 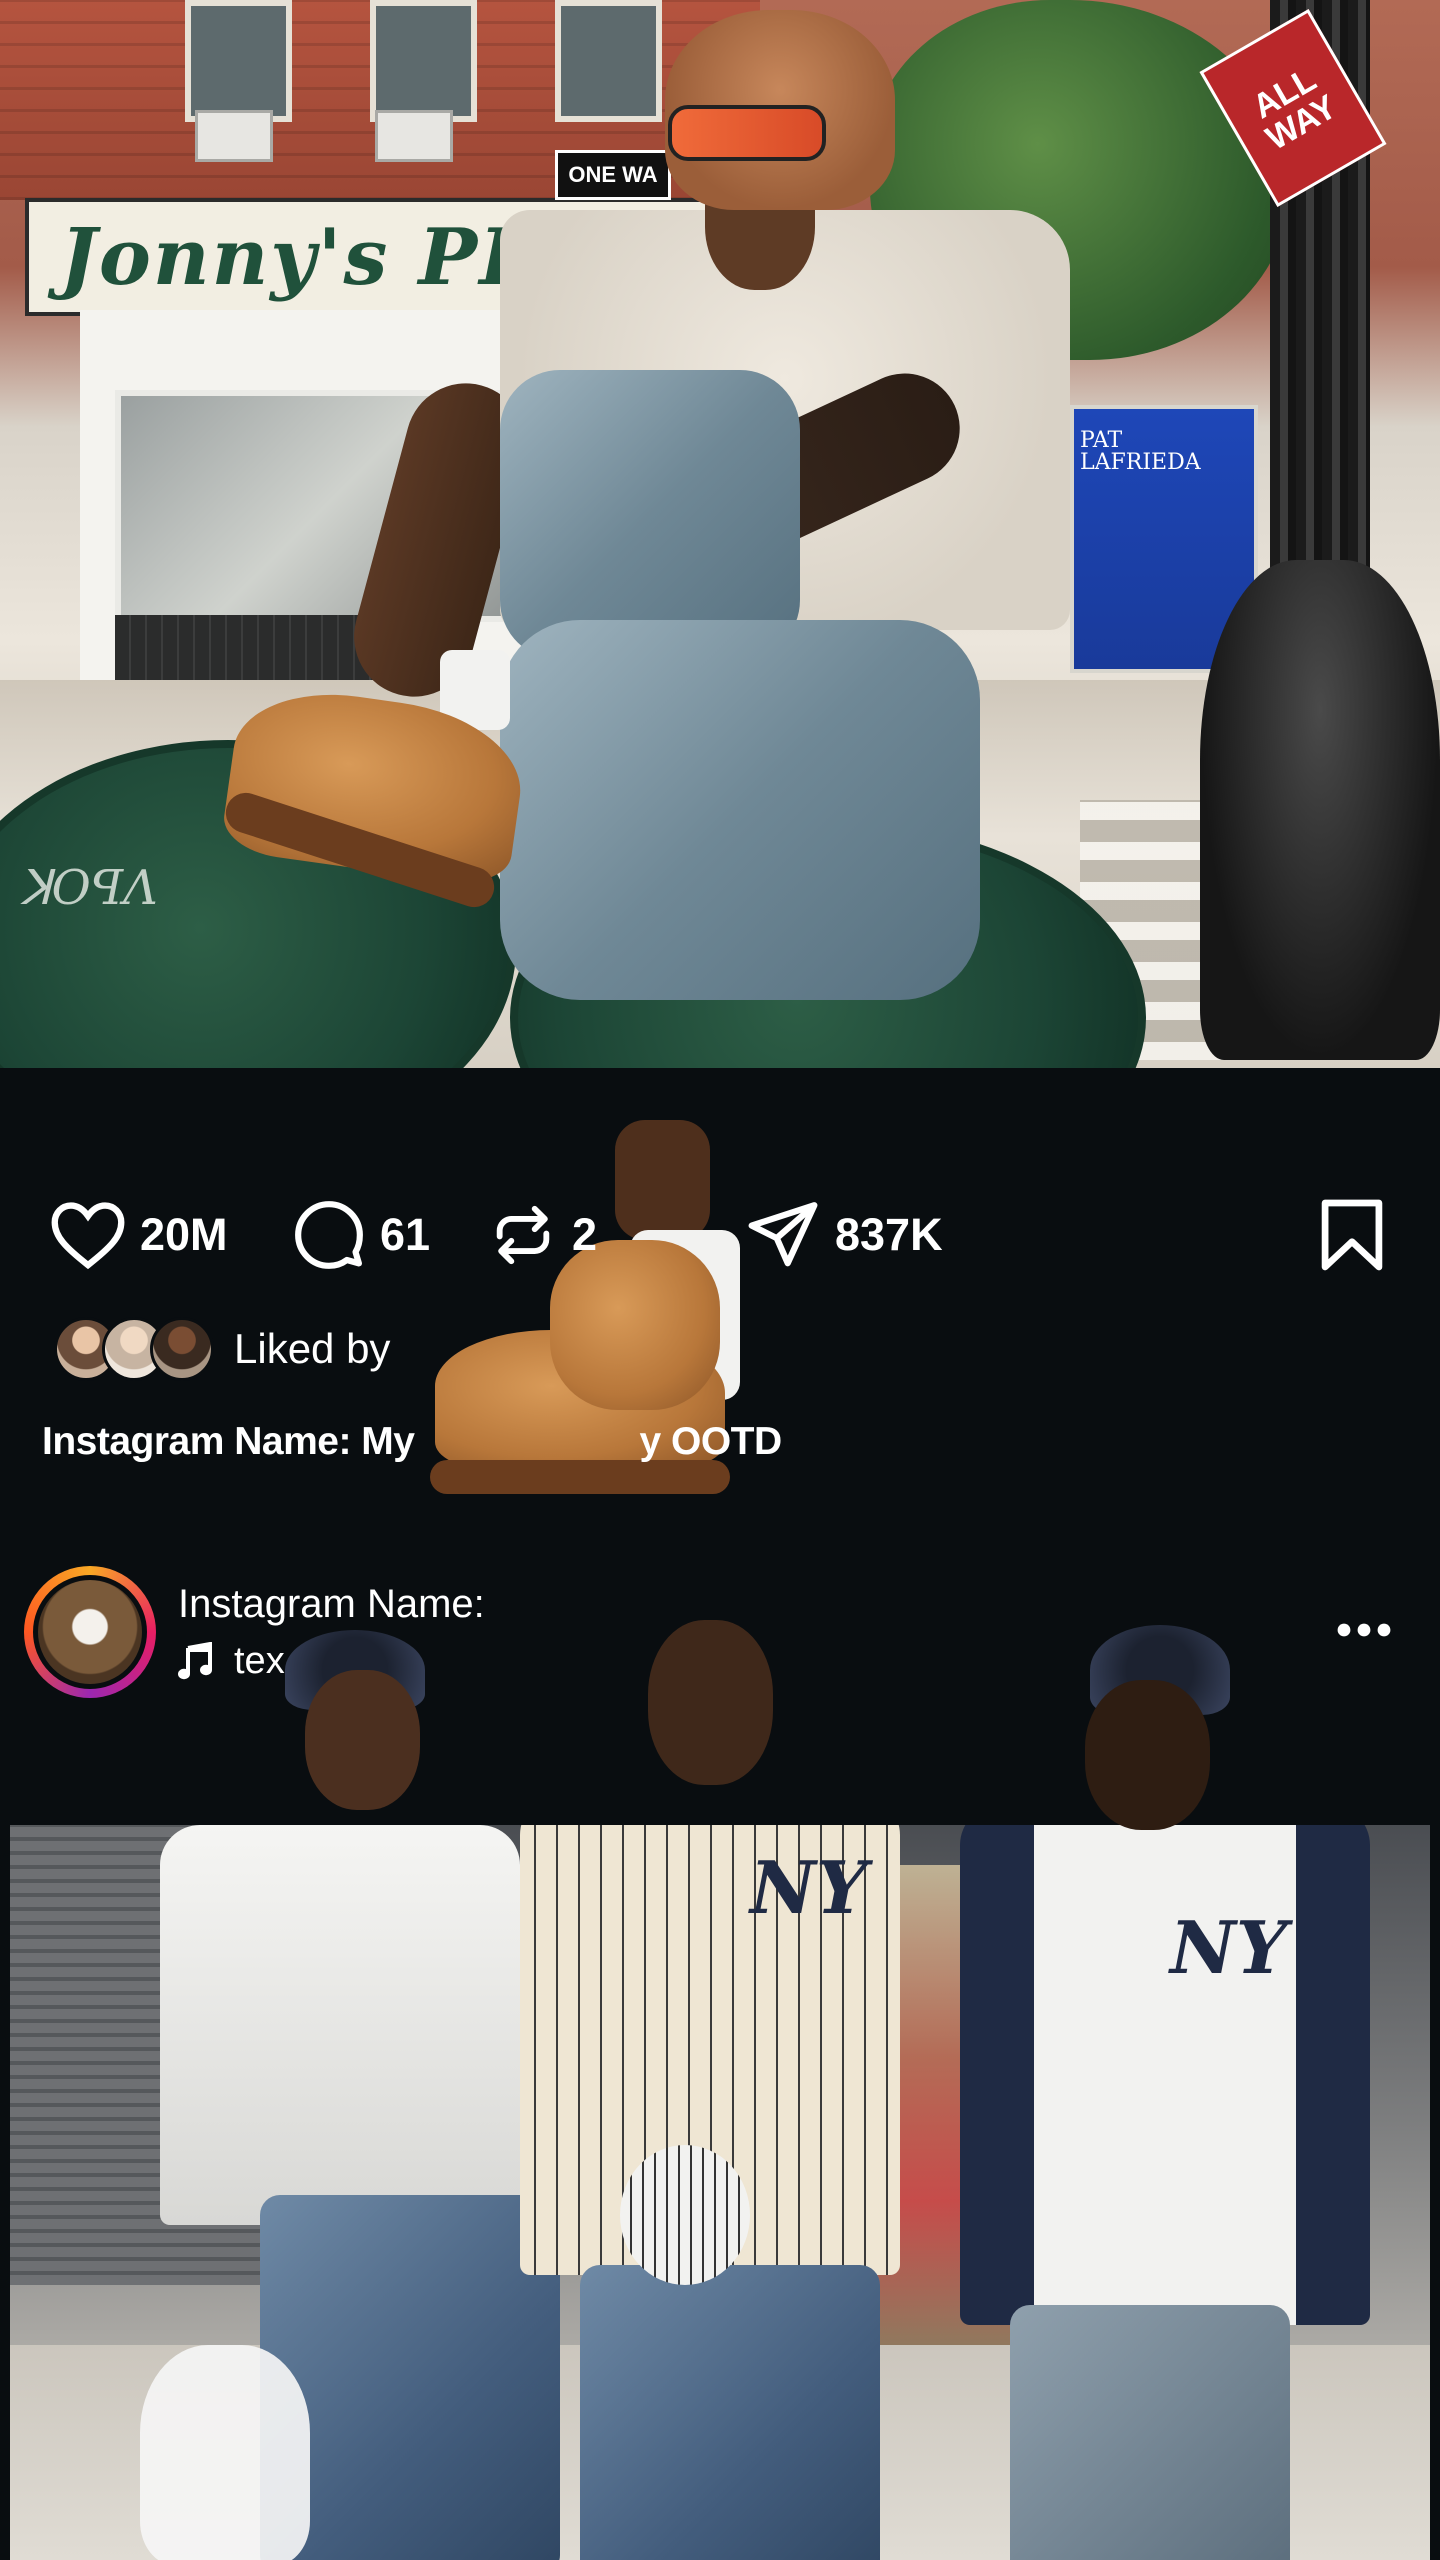 What do you see at coordinates (225, 2452) in the screenshot?
I see `plastic-bag` at bounding box center [225, 2452].